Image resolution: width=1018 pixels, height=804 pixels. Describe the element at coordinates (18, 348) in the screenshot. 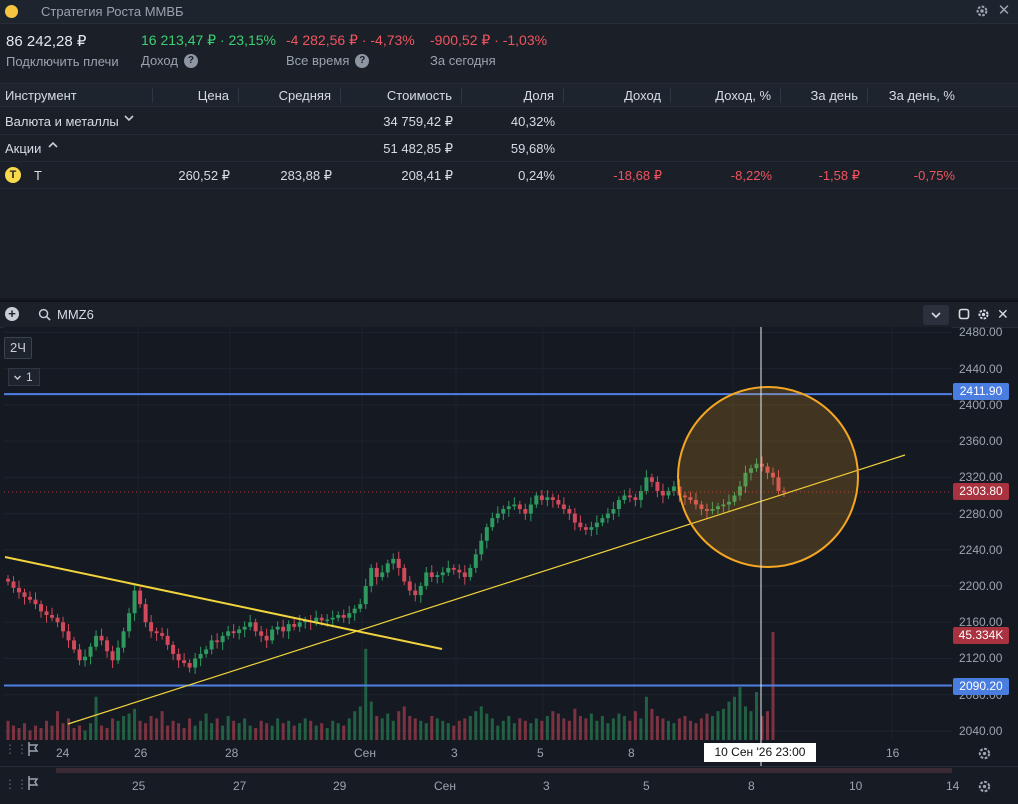

I see `timeframe-button: 2Ч` at that location.